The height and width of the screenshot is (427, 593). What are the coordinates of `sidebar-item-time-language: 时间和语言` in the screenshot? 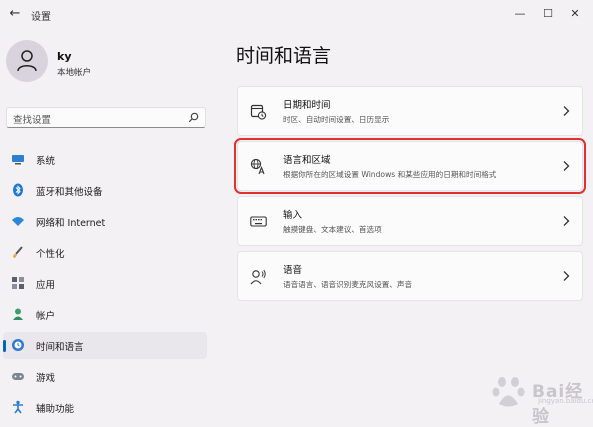 It's located at (105, 345).